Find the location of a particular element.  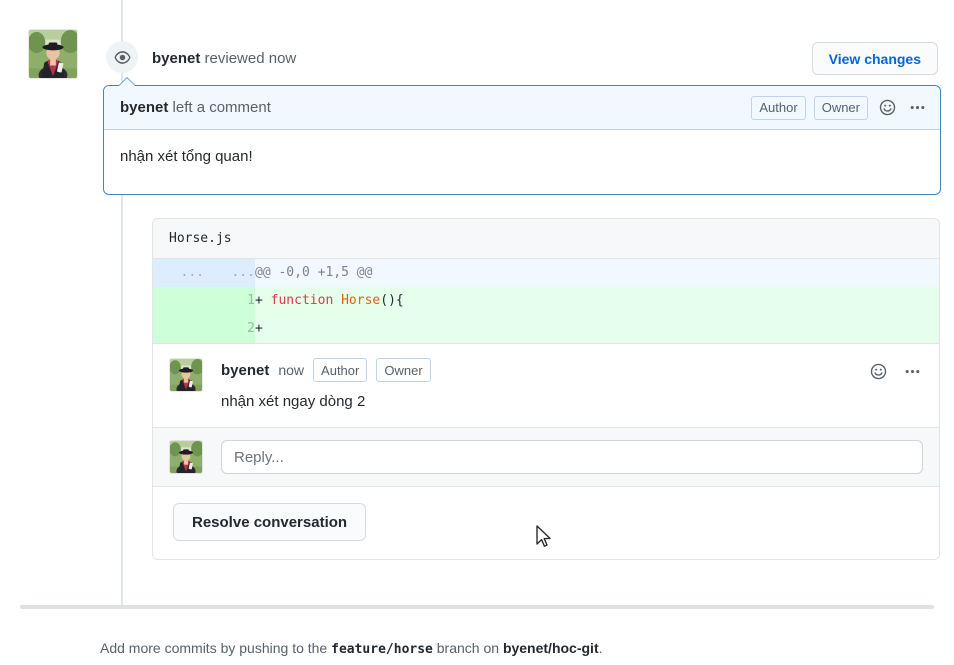

hunk-header-text: @@ -0,0 +1,5 @@ is located at coordinates (597, 273).